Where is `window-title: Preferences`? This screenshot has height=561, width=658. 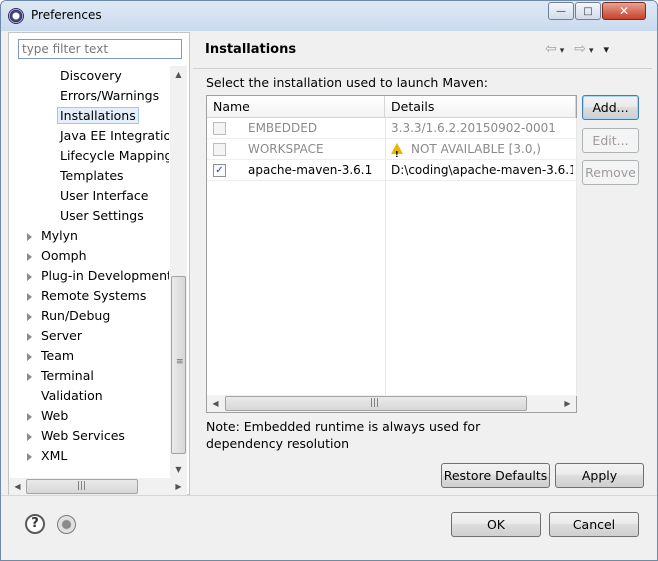
window-title: Preferences is located at coordinates (66, 15).